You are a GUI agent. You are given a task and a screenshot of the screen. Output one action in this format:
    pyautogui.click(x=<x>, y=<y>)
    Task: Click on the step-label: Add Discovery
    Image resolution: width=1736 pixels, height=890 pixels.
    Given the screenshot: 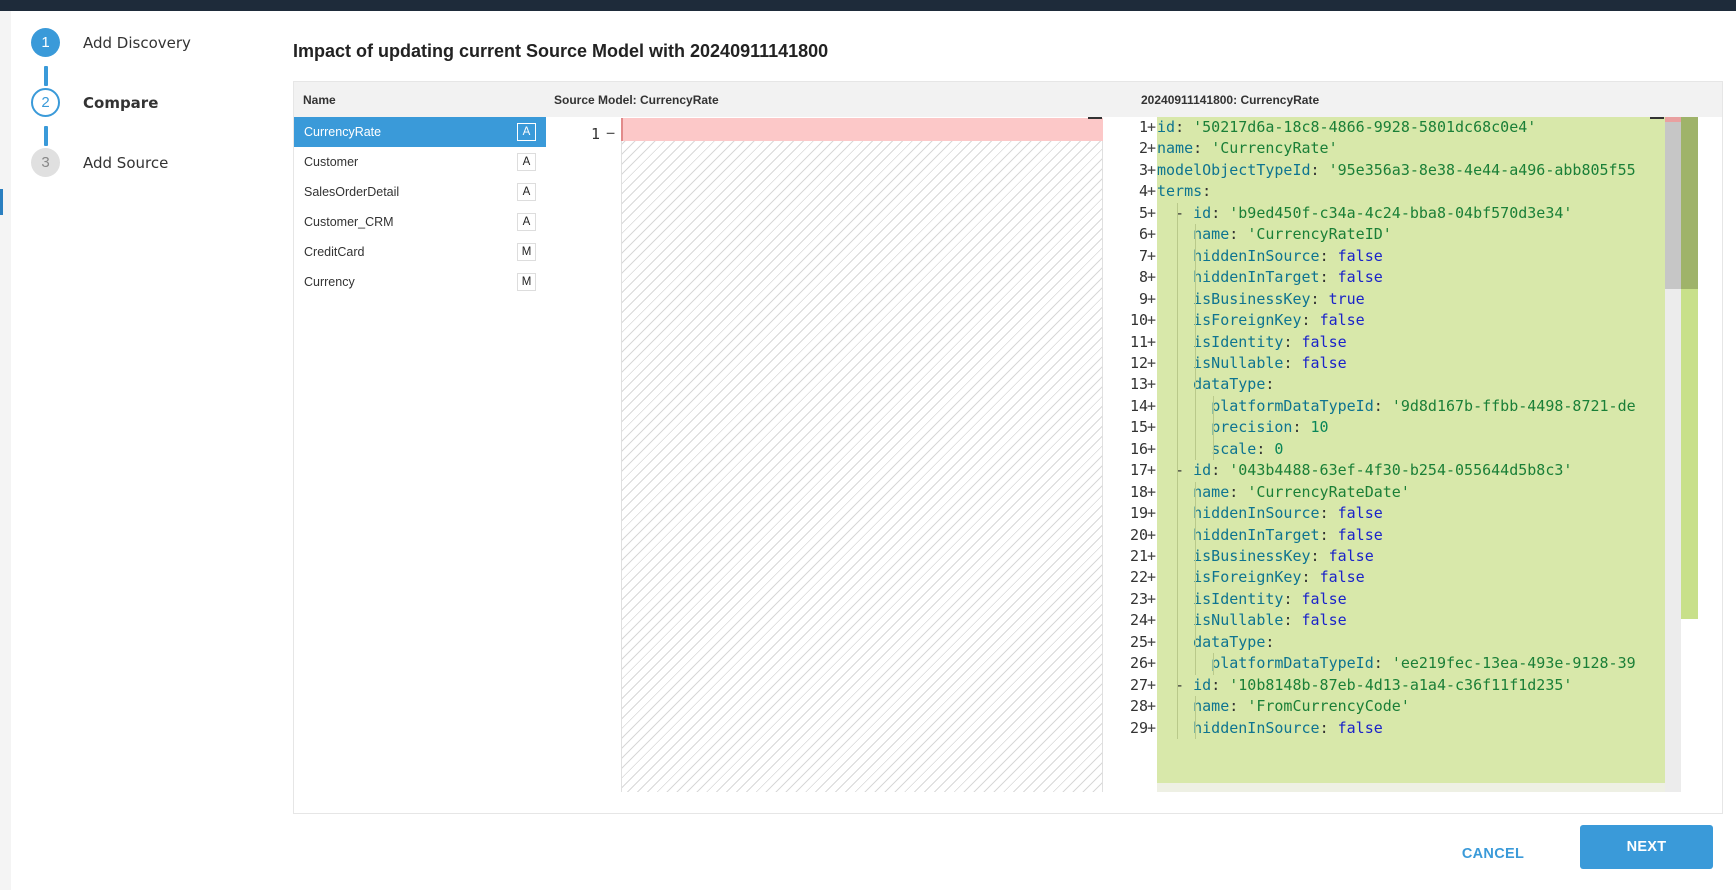 What is the action you would take?
    pyautogui.click(x=137, y=42)
    